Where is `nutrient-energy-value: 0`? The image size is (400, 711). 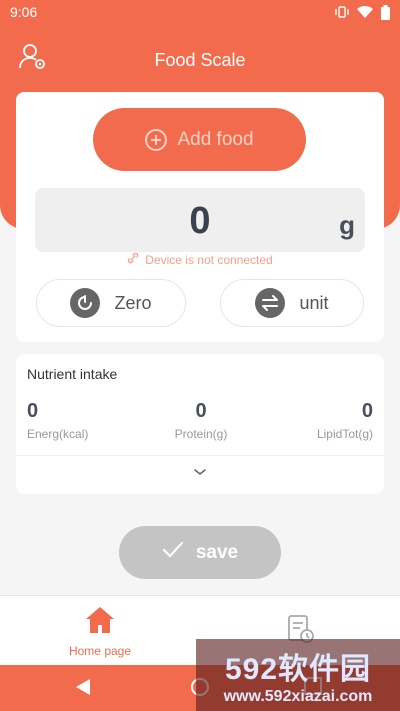 nutrient-energy-value: 0 is located at coordinates (33, 411).